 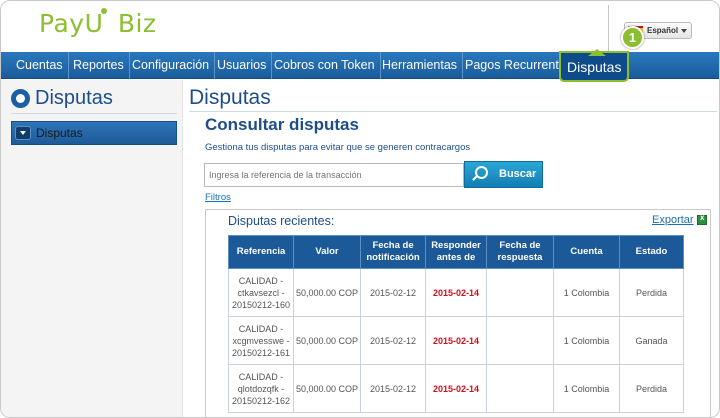 What do you see at coordinates (230, 97) in the screenshot?
I see `page-title: Disputas` at bounding box center [230, 97].